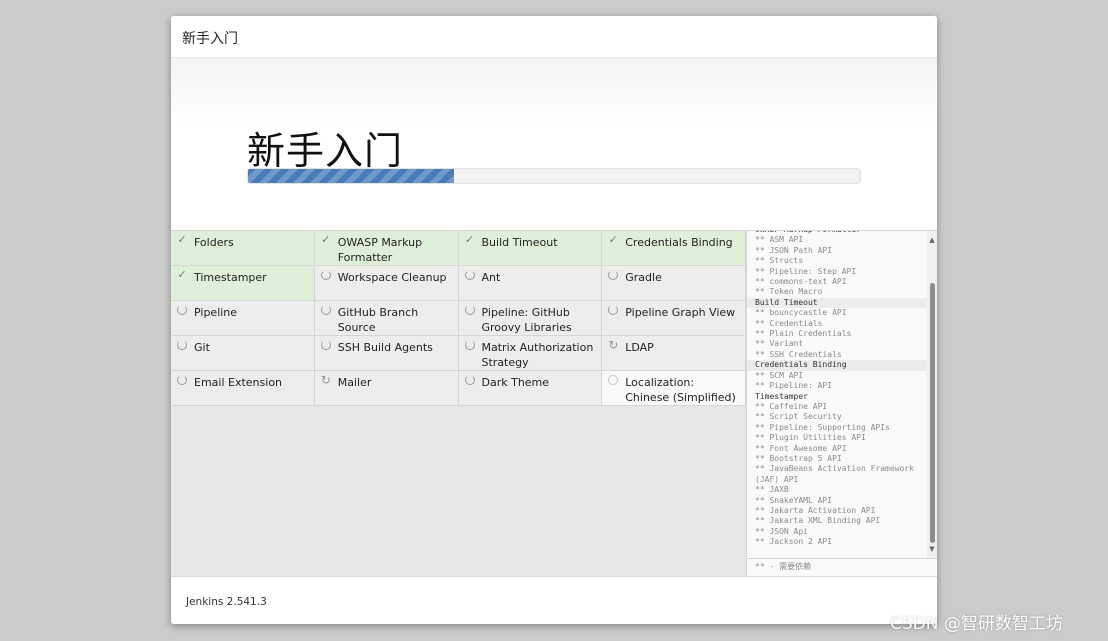  Describe the element at coordinates (837, 365) in the screenshot. I see `log-plugin-heading: Credentials Binding` at that location.